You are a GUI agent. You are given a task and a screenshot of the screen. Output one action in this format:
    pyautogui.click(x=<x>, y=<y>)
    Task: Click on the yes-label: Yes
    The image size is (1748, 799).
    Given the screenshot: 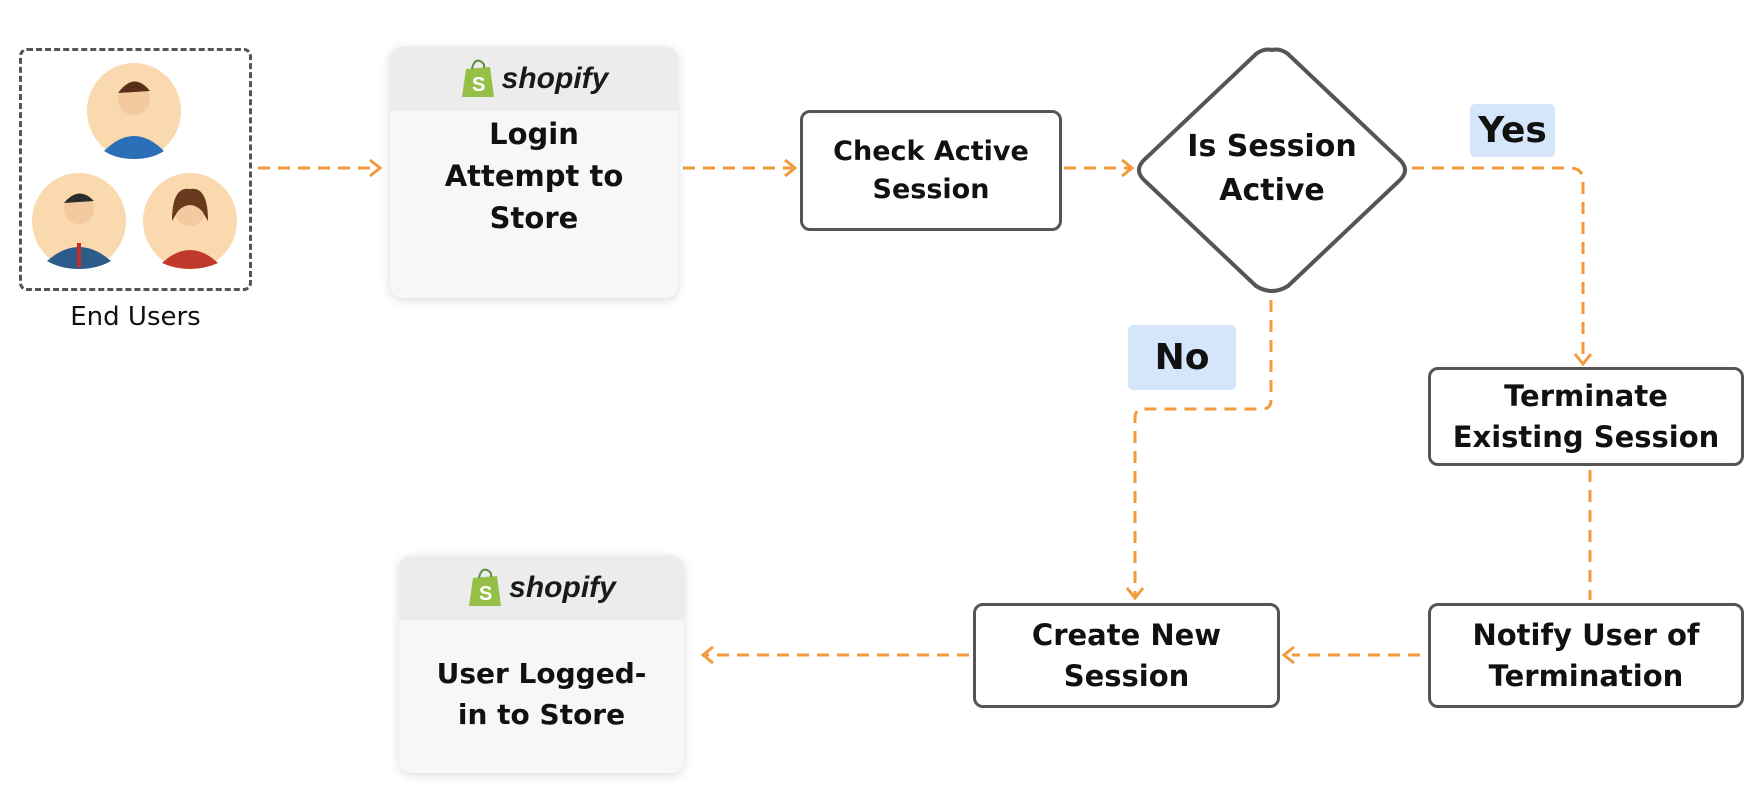 What is the action you would take?
    pyautogui.click(x=1512, y=130)
    